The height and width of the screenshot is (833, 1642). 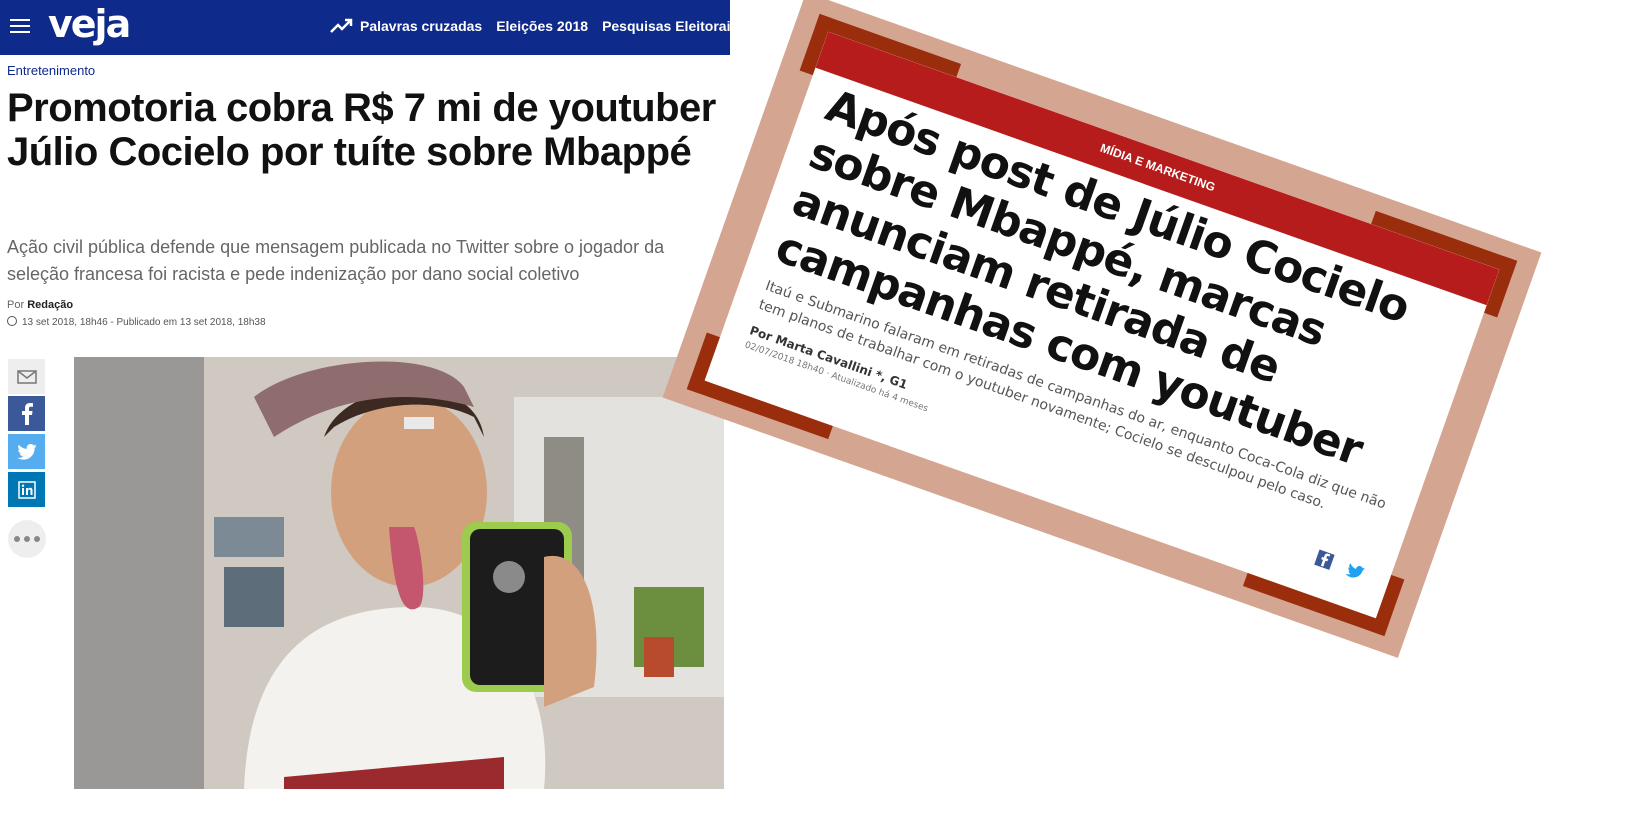 I want to click on more-icon, so click(x=27, y=539).